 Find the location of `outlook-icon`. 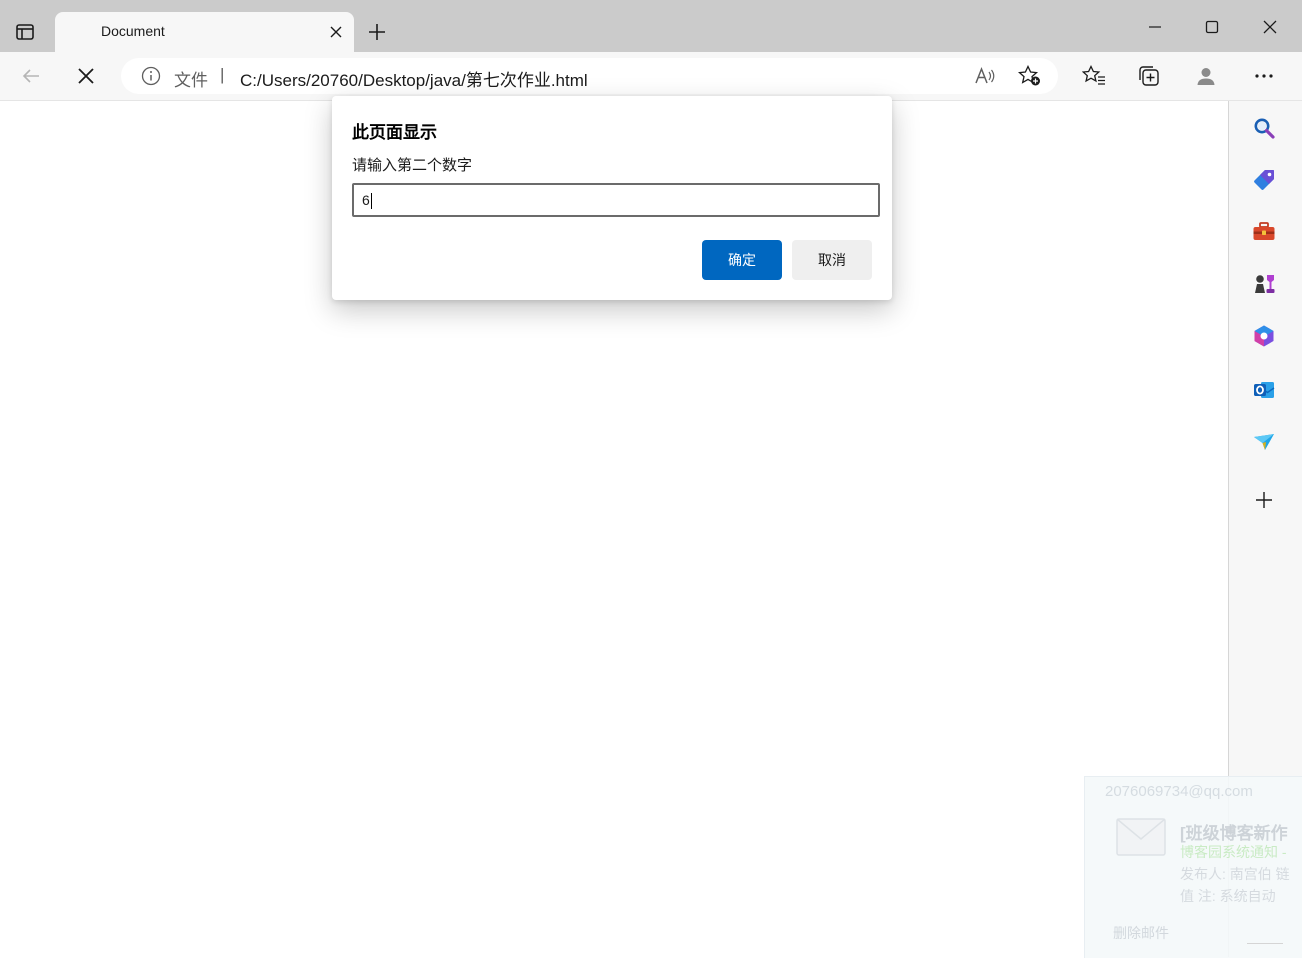

outlook-icon is located at coordinates (1264, 390).